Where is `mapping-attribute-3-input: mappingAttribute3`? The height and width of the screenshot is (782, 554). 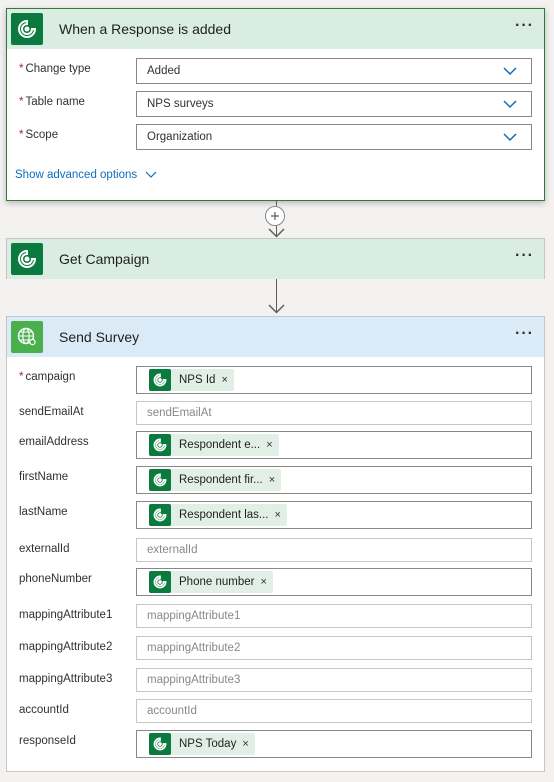
mapping-attribute-3-input: mappingAttribute3 is located at coordinates (334, 680).